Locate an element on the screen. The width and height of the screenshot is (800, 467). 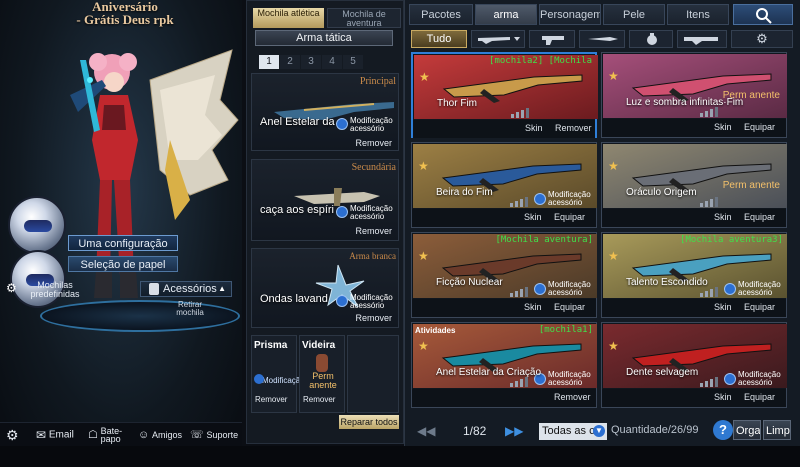
slot-label-primary: Principal is located at coordinates (377, 81).